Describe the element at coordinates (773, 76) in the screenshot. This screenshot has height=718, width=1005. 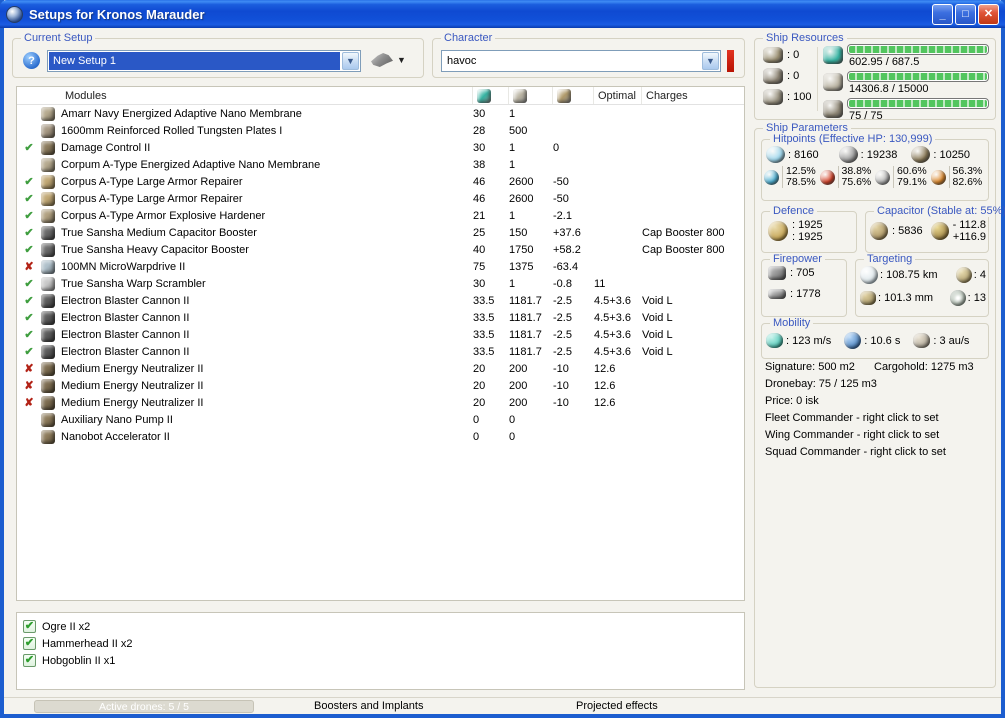
I see `launcher-hardpoints-icon` at that location.